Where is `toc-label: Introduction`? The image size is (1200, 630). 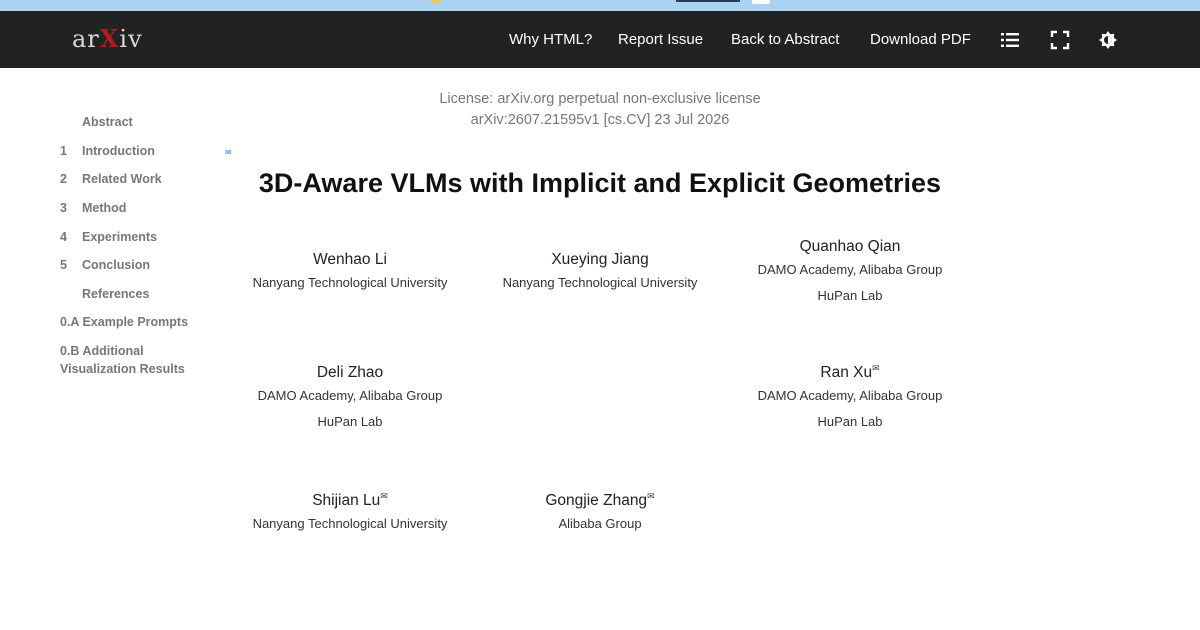 toc-label: Introduction is located at coordinates (118, 151).